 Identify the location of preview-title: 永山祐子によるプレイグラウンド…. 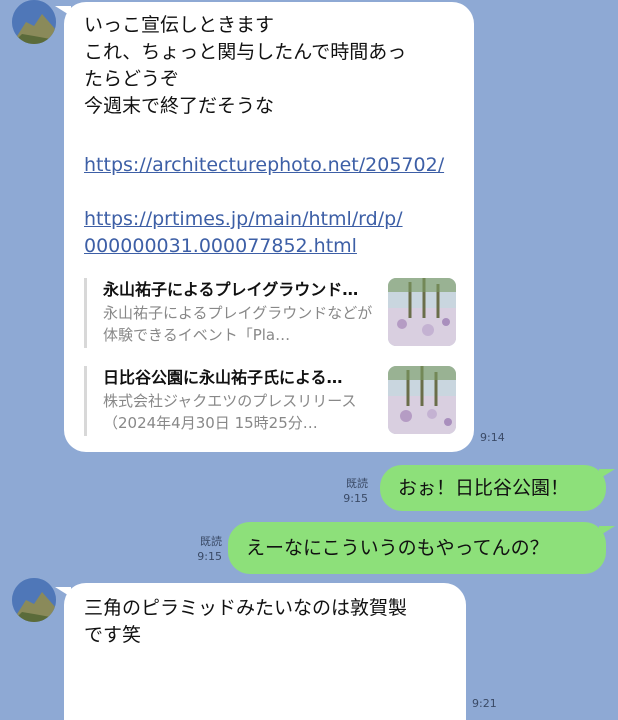
(231, 289).